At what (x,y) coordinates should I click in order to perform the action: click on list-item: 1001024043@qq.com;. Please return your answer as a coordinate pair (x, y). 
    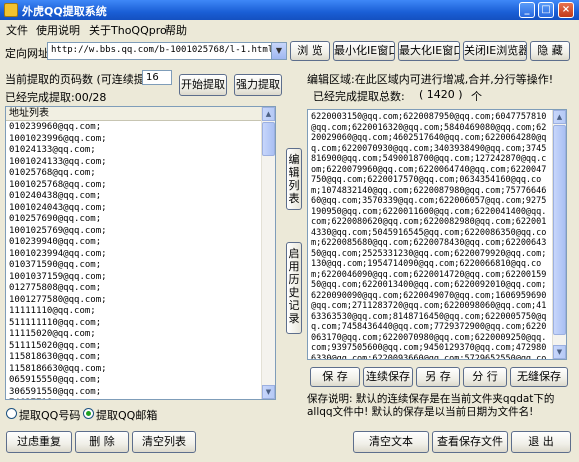
    Looking at the image, I should click on (135, 209).